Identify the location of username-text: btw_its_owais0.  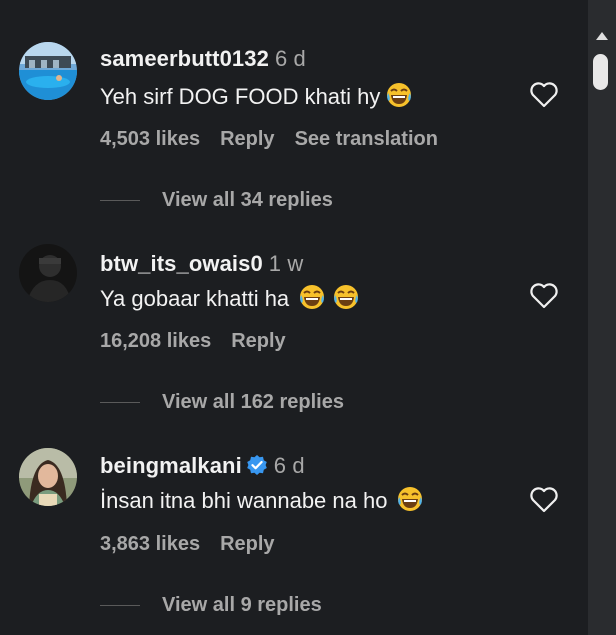
(181, 263).